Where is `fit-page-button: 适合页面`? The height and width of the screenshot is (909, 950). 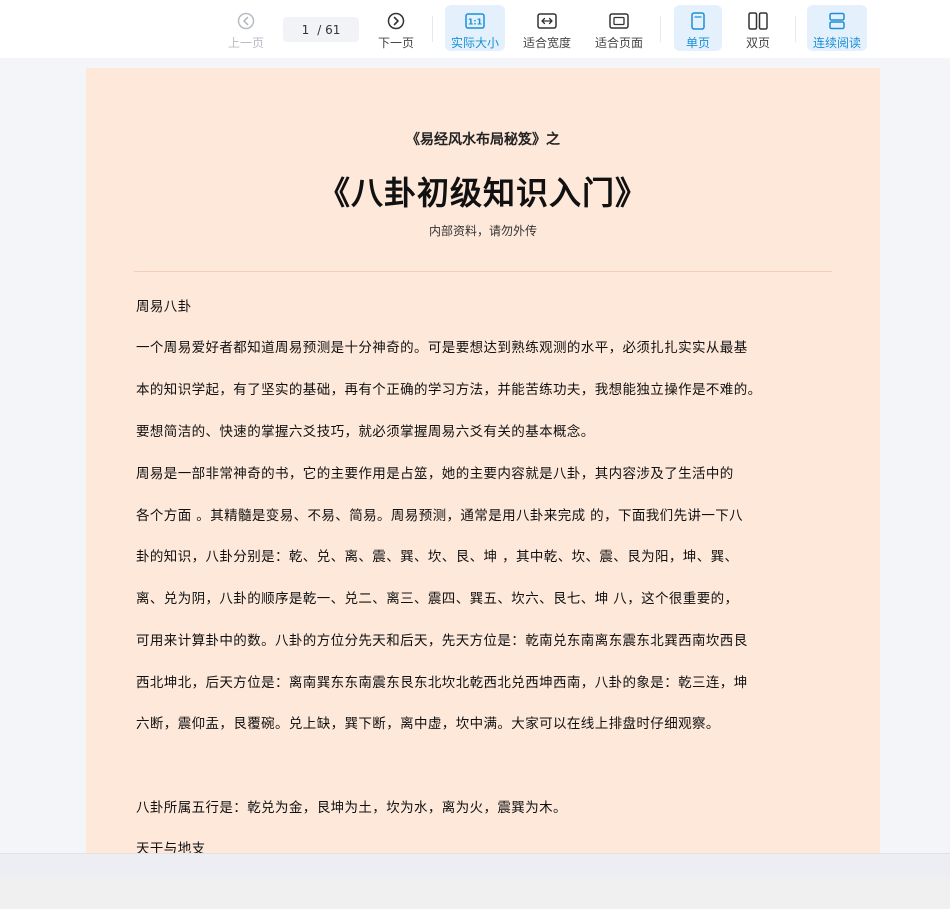
fit-page-button: 适合页面 is located at coordinates (619, 28).